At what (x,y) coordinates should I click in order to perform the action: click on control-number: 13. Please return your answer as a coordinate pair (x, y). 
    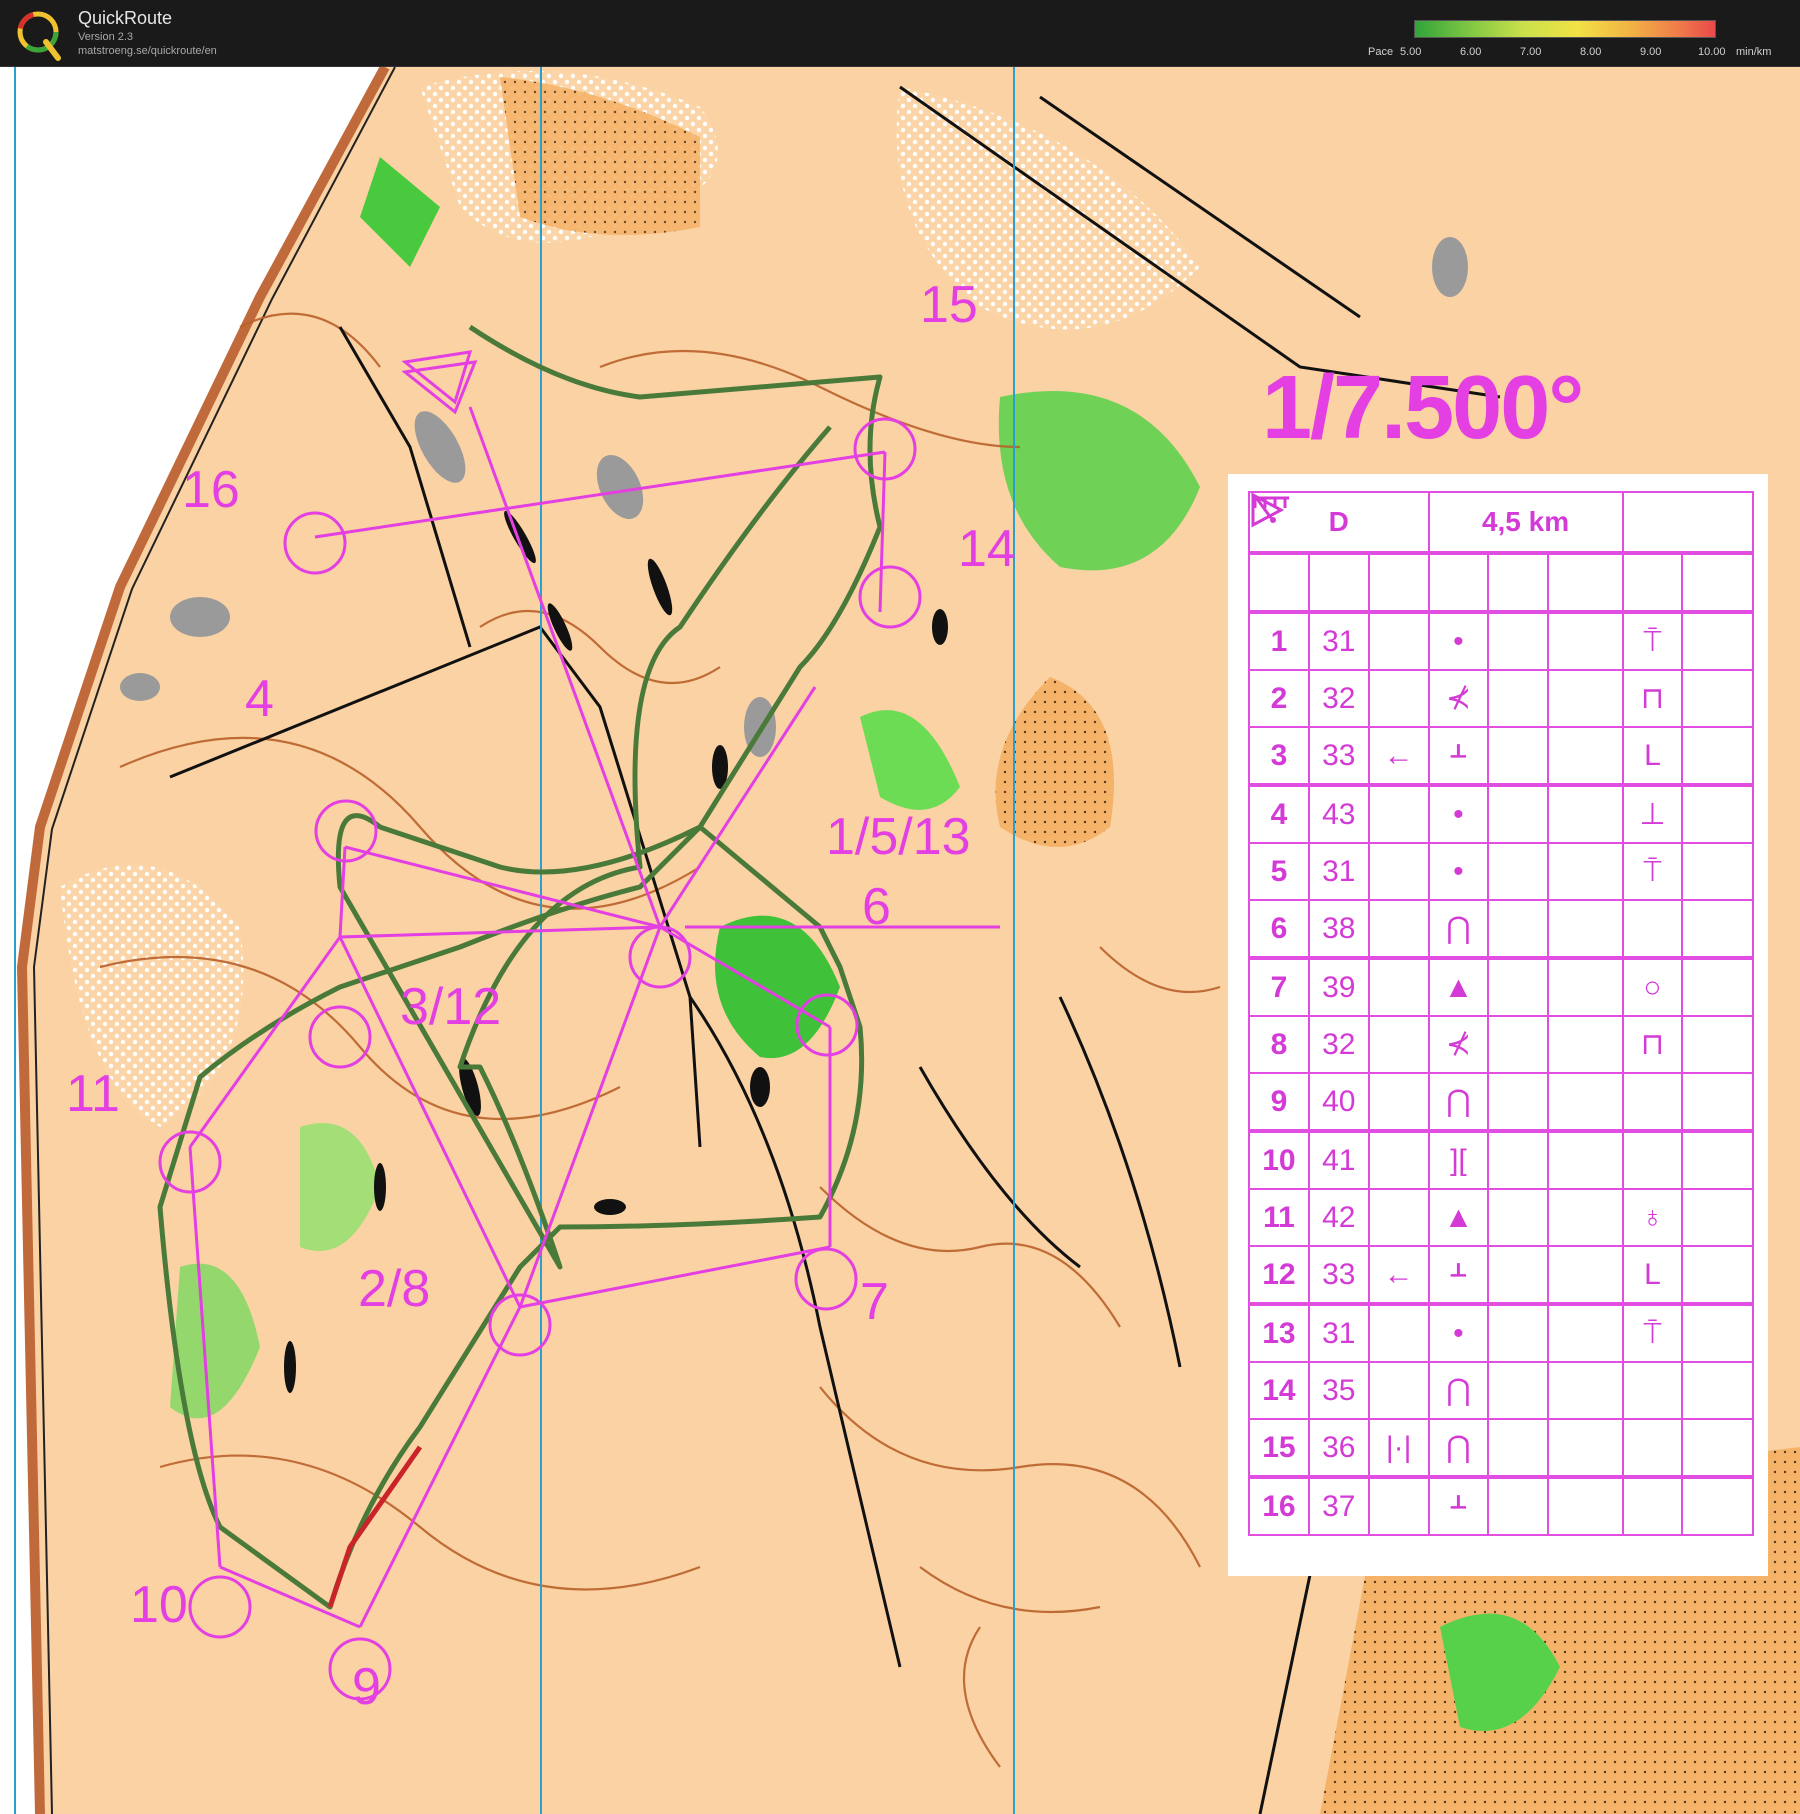
    Looking at the image, I should click on (1279, 1333).